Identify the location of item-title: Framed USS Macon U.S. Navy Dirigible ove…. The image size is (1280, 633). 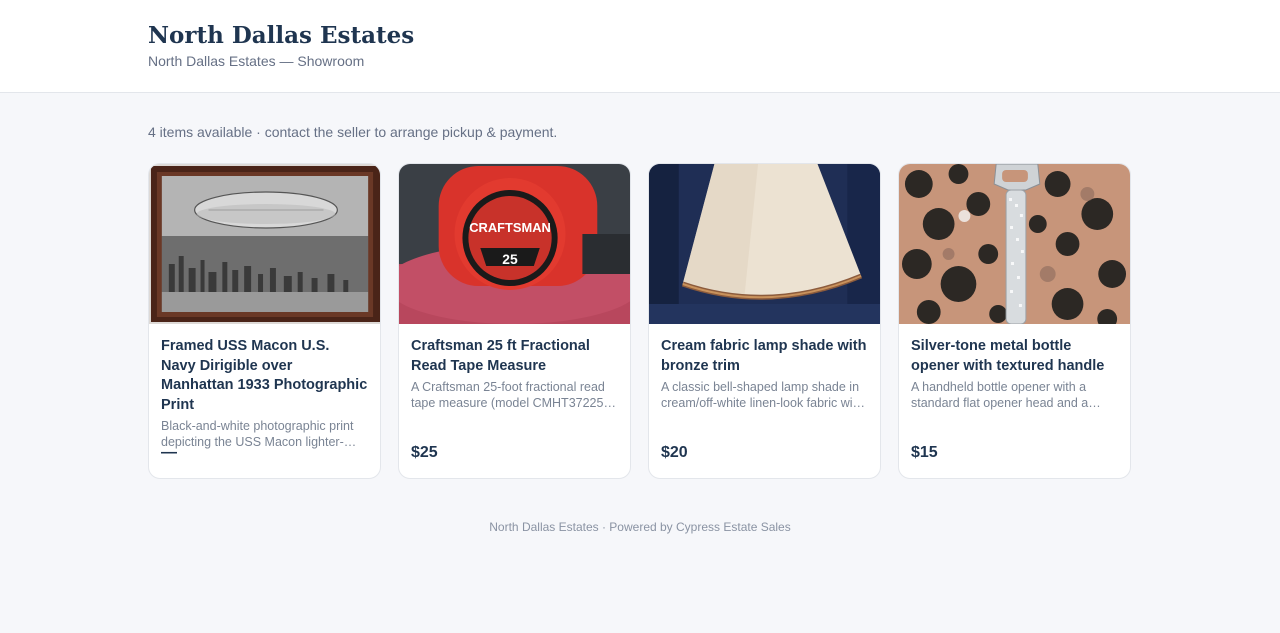
(264, 376).